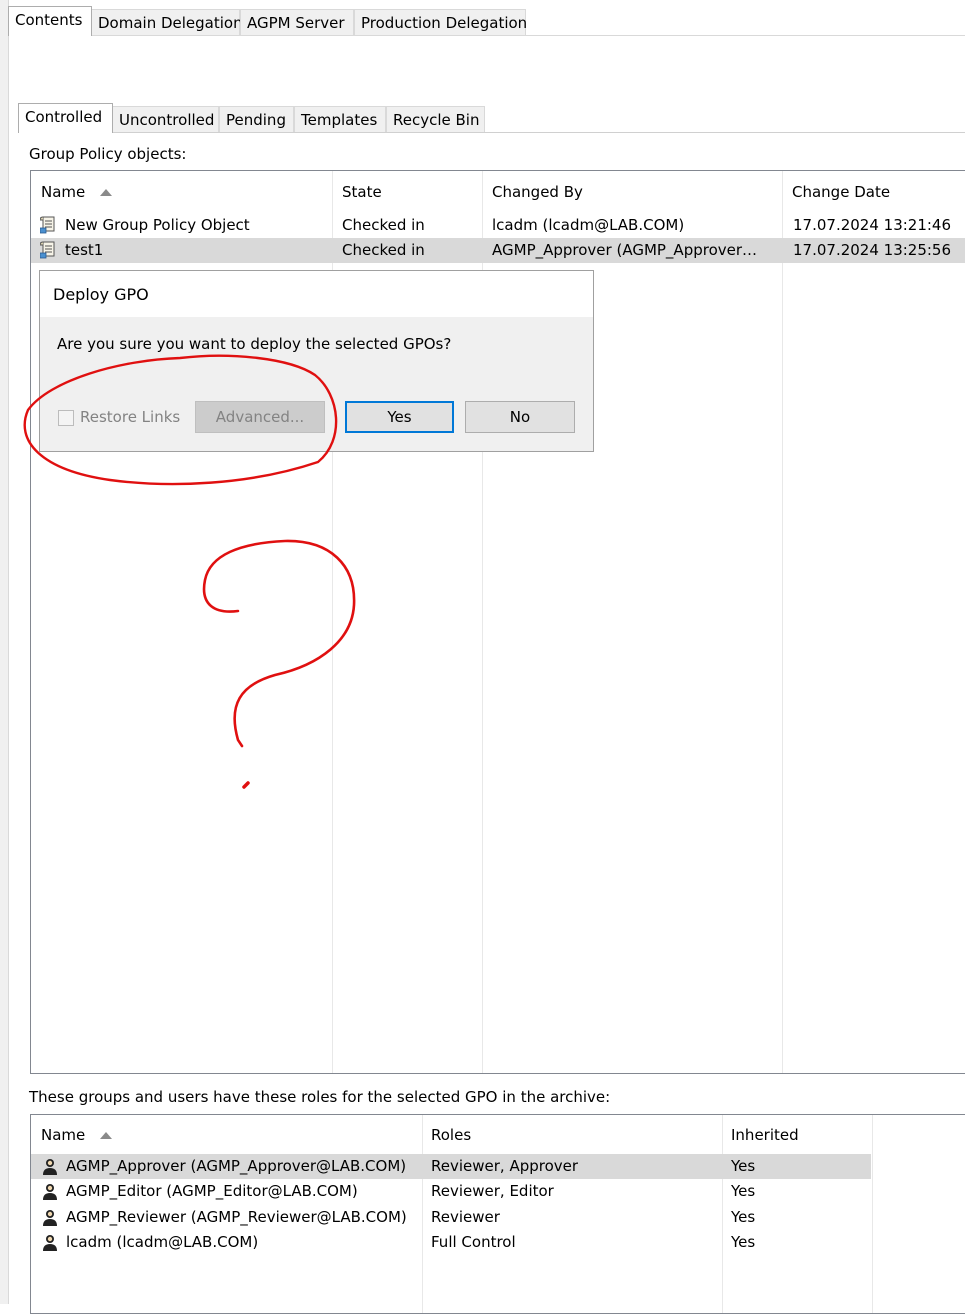  Describe the element at coordinates (162, 1242) in the screenshot. I see `role-member-name: lcadm (lcadm@LAB.COM)` at that location.